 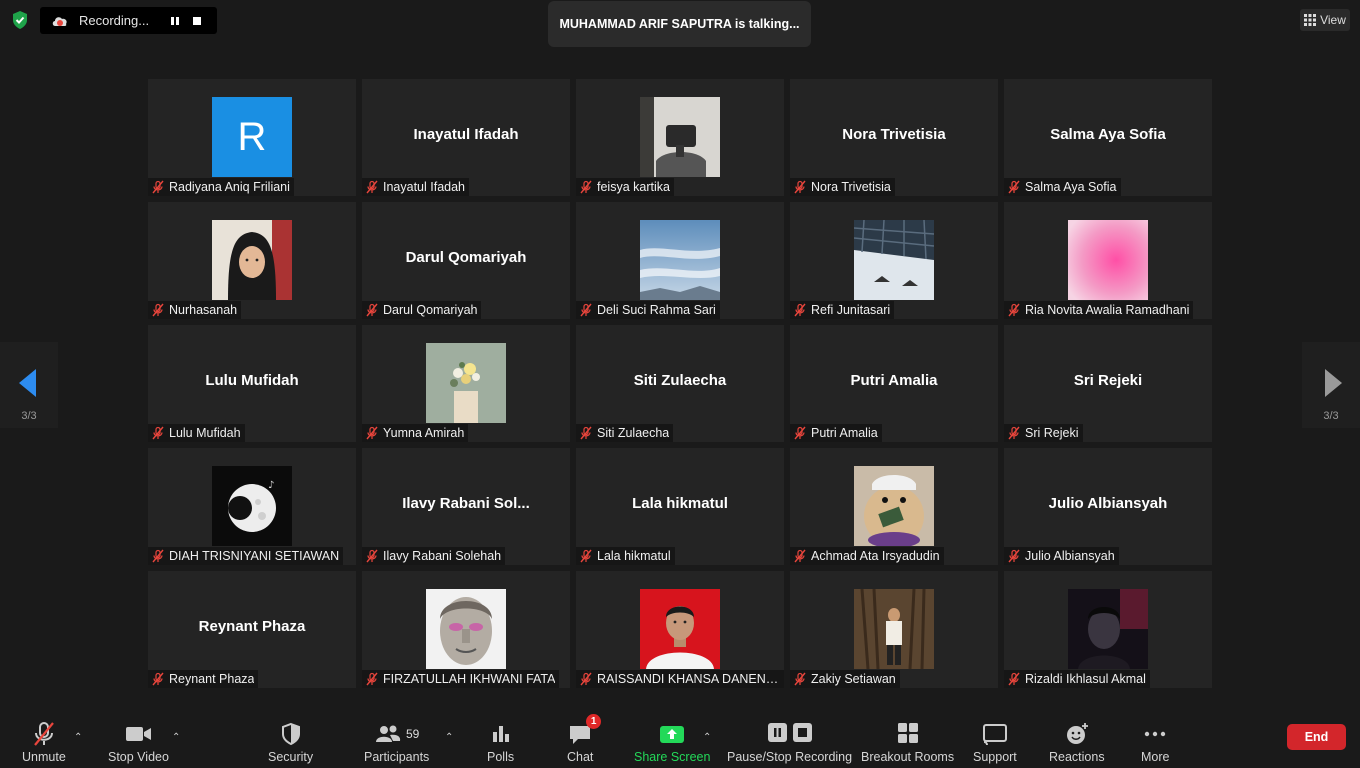 I want to click on view-label: View, so click(x=1333, y=20).